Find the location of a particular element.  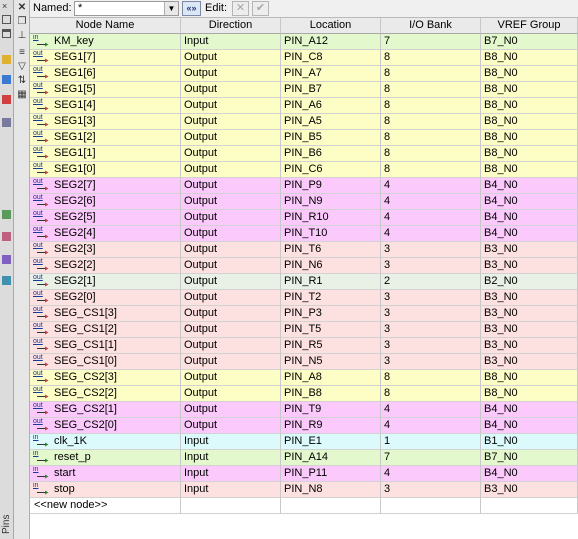

pin-panel-icon: ⊥ is located at coordinates (22, 36).